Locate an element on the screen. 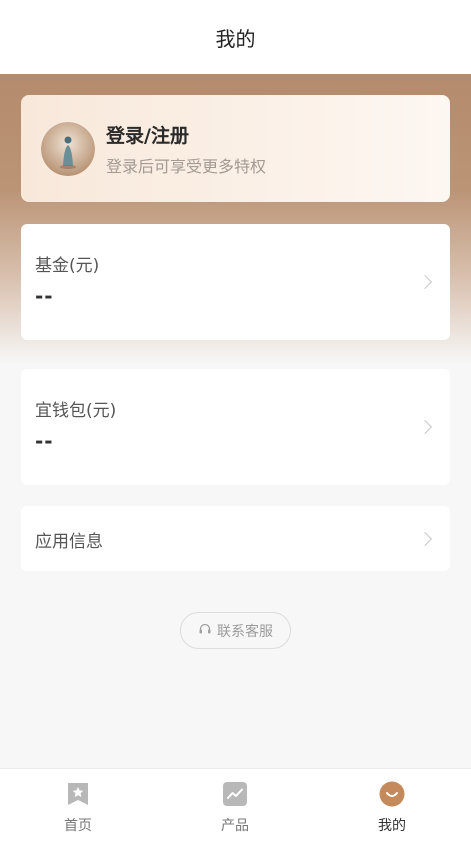 Image resolution: width=471 pixels, height=843 pixels. tab-home: 首页 is located at coordinates (78, 808).